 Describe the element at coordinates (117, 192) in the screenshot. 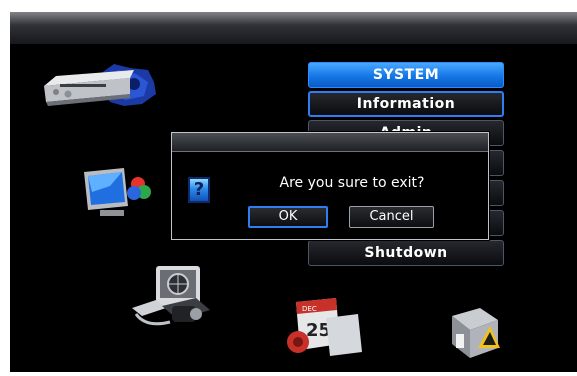

I see `display-icon` at that location.